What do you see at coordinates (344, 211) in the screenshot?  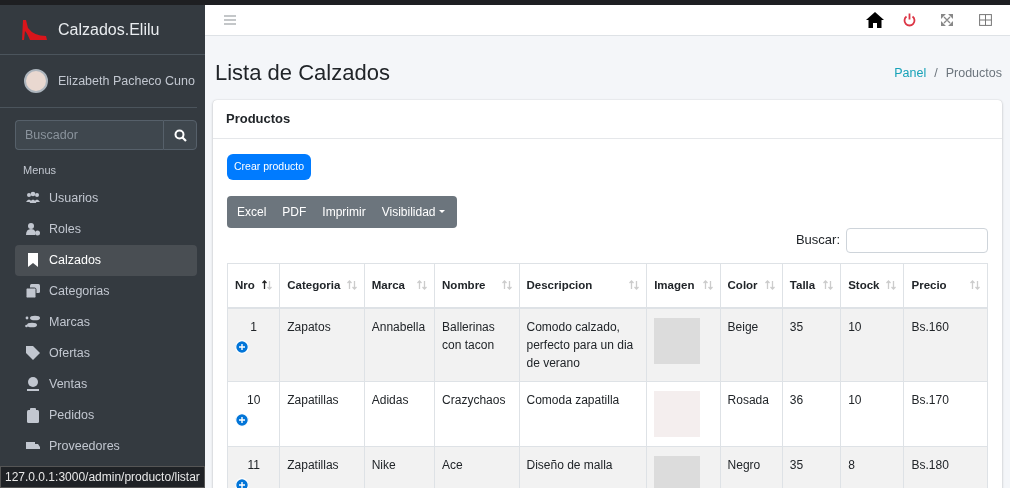 I see `export-button: Imprimir` at bounding box center [344, 211].